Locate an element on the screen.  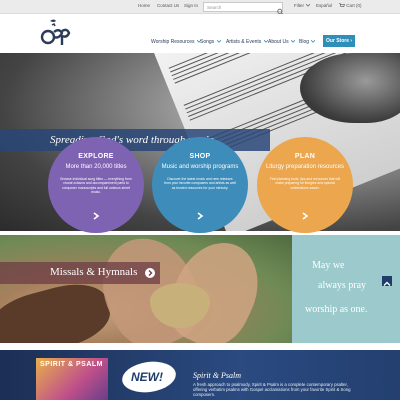
arrow-circle-right-icon is located at coordinates (150, 273).